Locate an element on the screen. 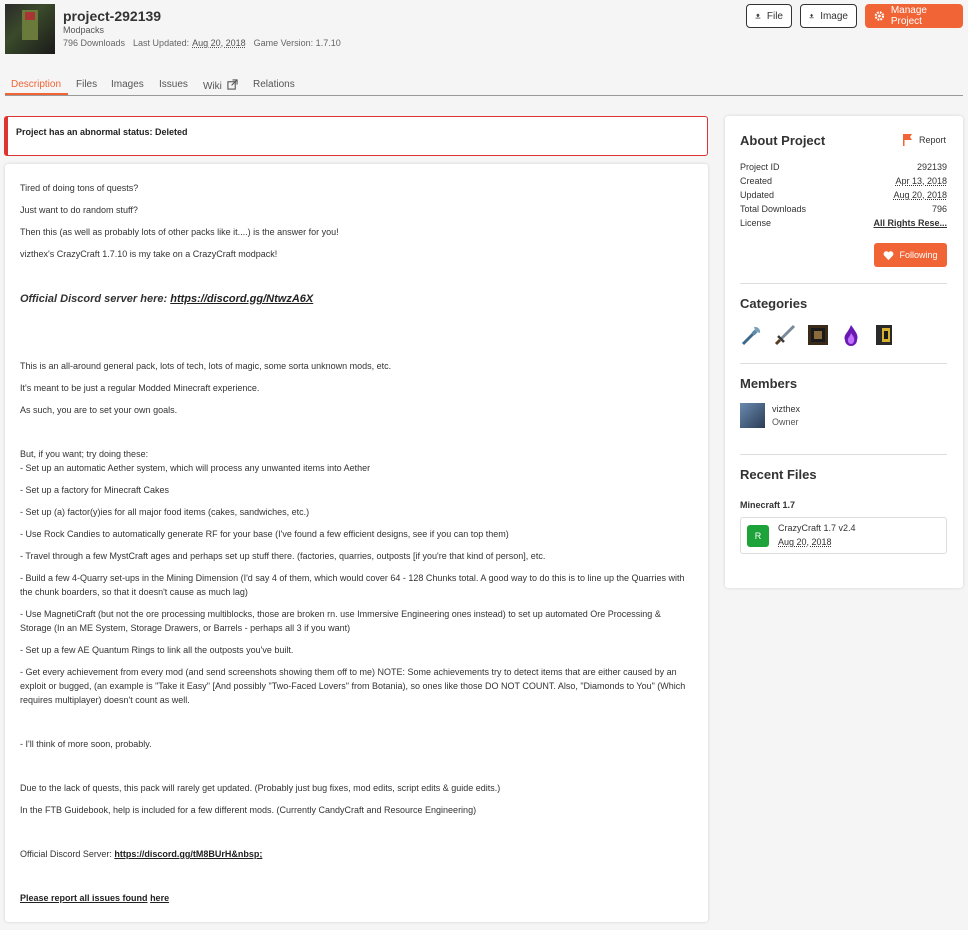 The width and height of the screenshot is (968, 930). about-key: Created is located at coordinates (756, 181).